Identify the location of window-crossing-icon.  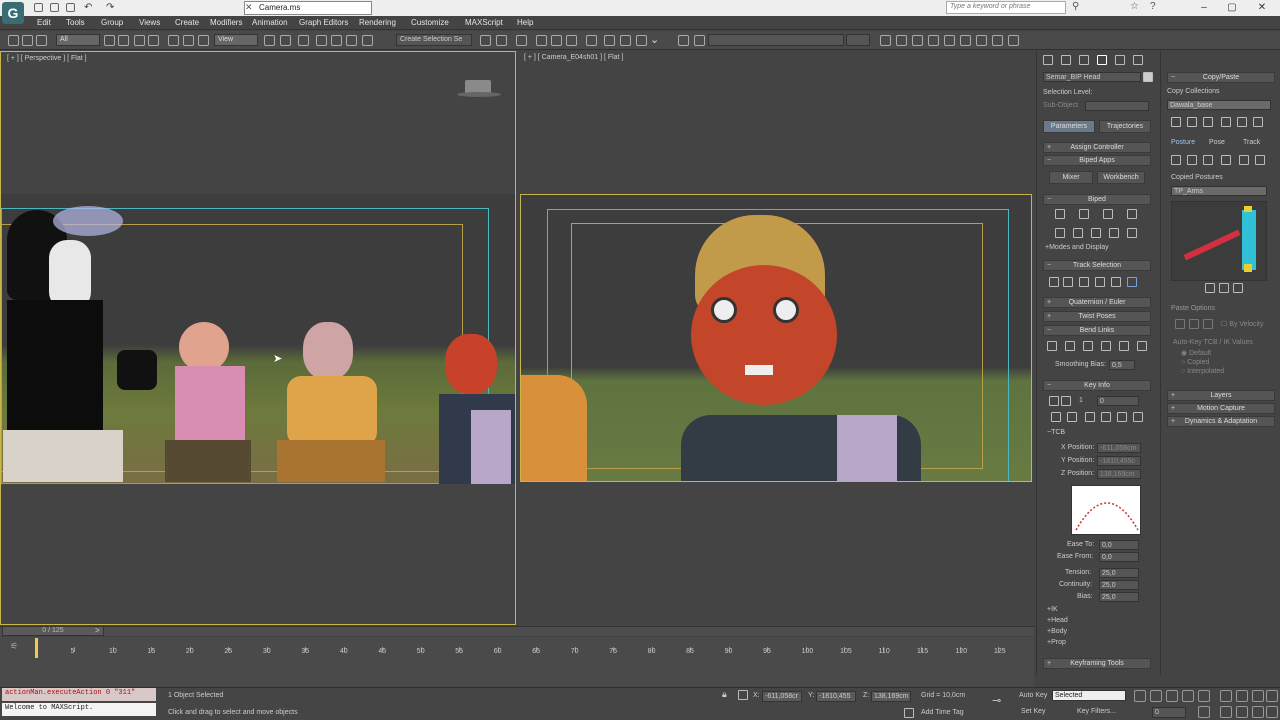
(153, 40).